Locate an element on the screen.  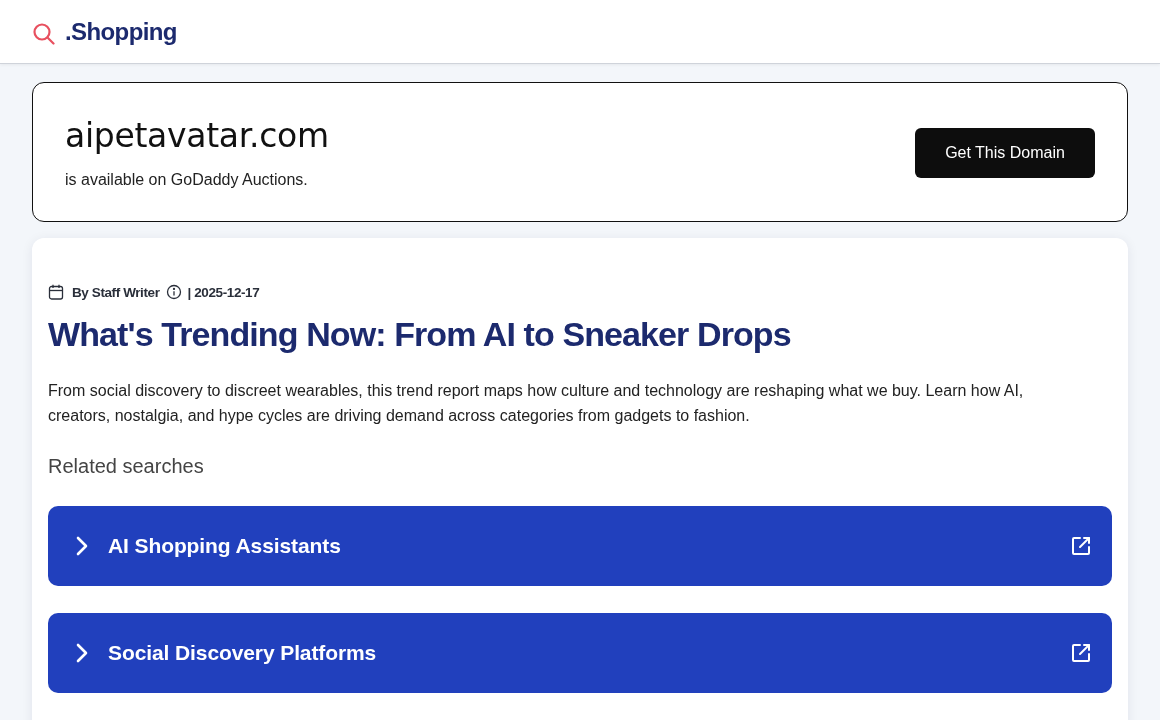
related-search-link: Social Discovery Platforms is located at coordinates (580, 653).